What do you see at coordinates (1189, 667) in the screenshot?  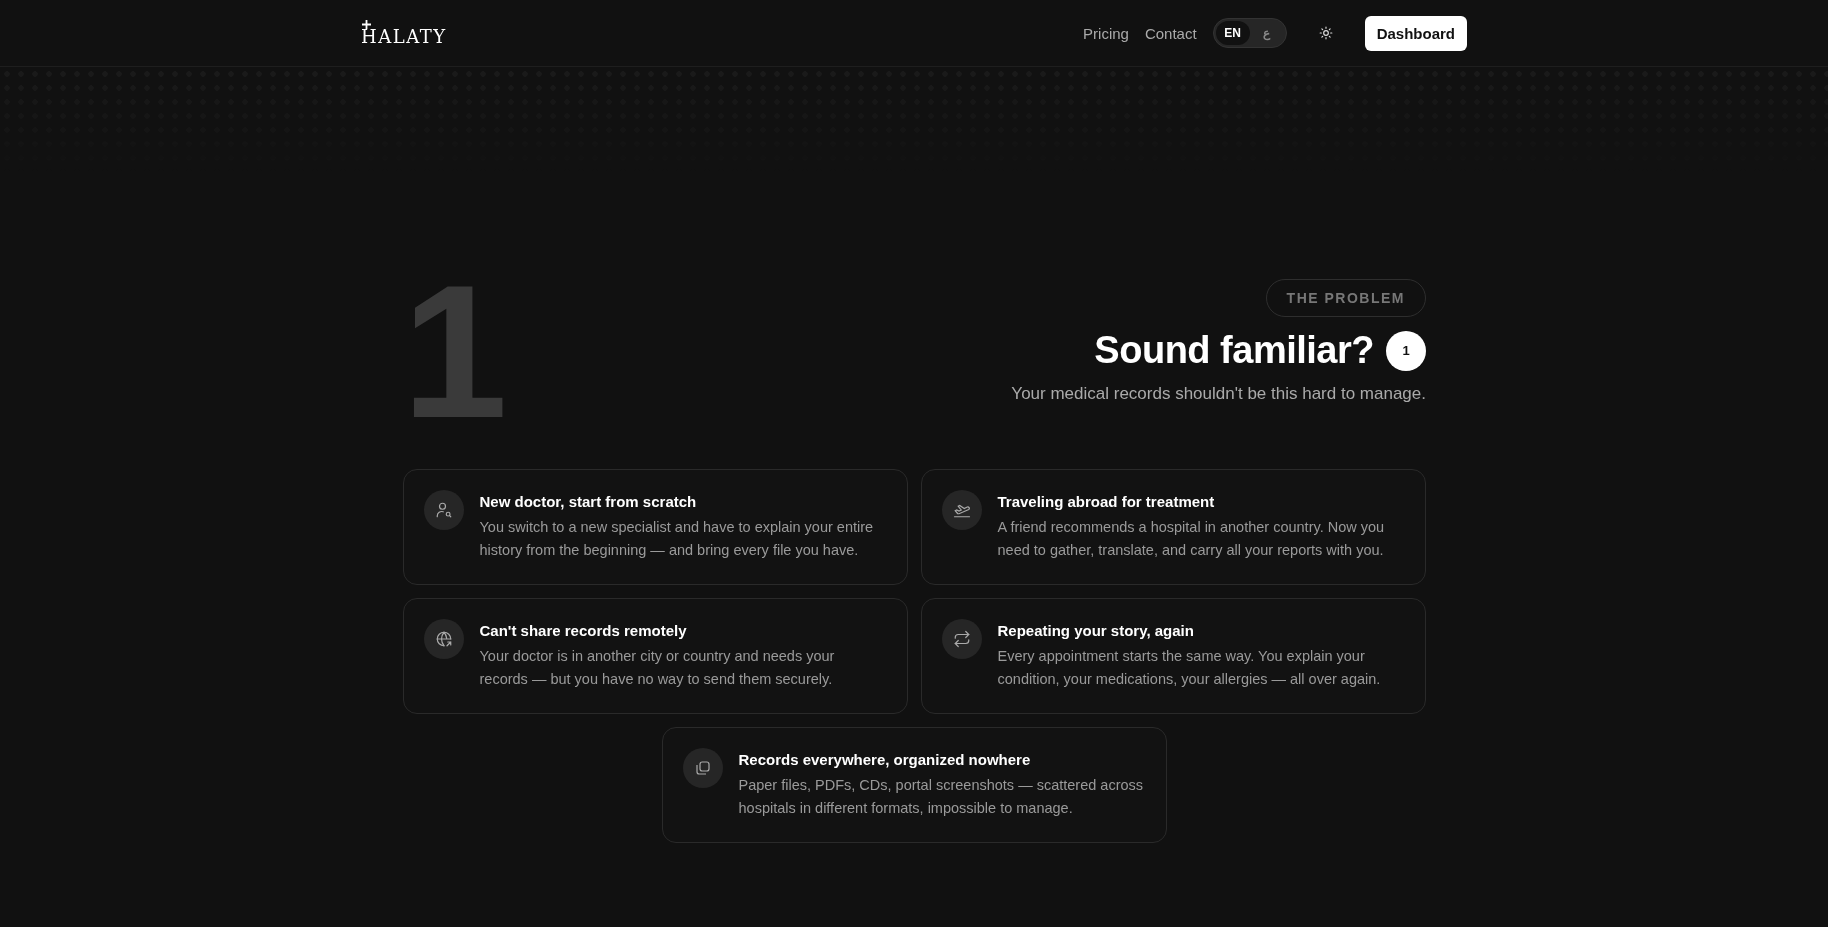 I see `card-description: Every appointment starts the same way. You explain your condition, your medications, your allergies — all over again.` at bounding box center [1189, 667].